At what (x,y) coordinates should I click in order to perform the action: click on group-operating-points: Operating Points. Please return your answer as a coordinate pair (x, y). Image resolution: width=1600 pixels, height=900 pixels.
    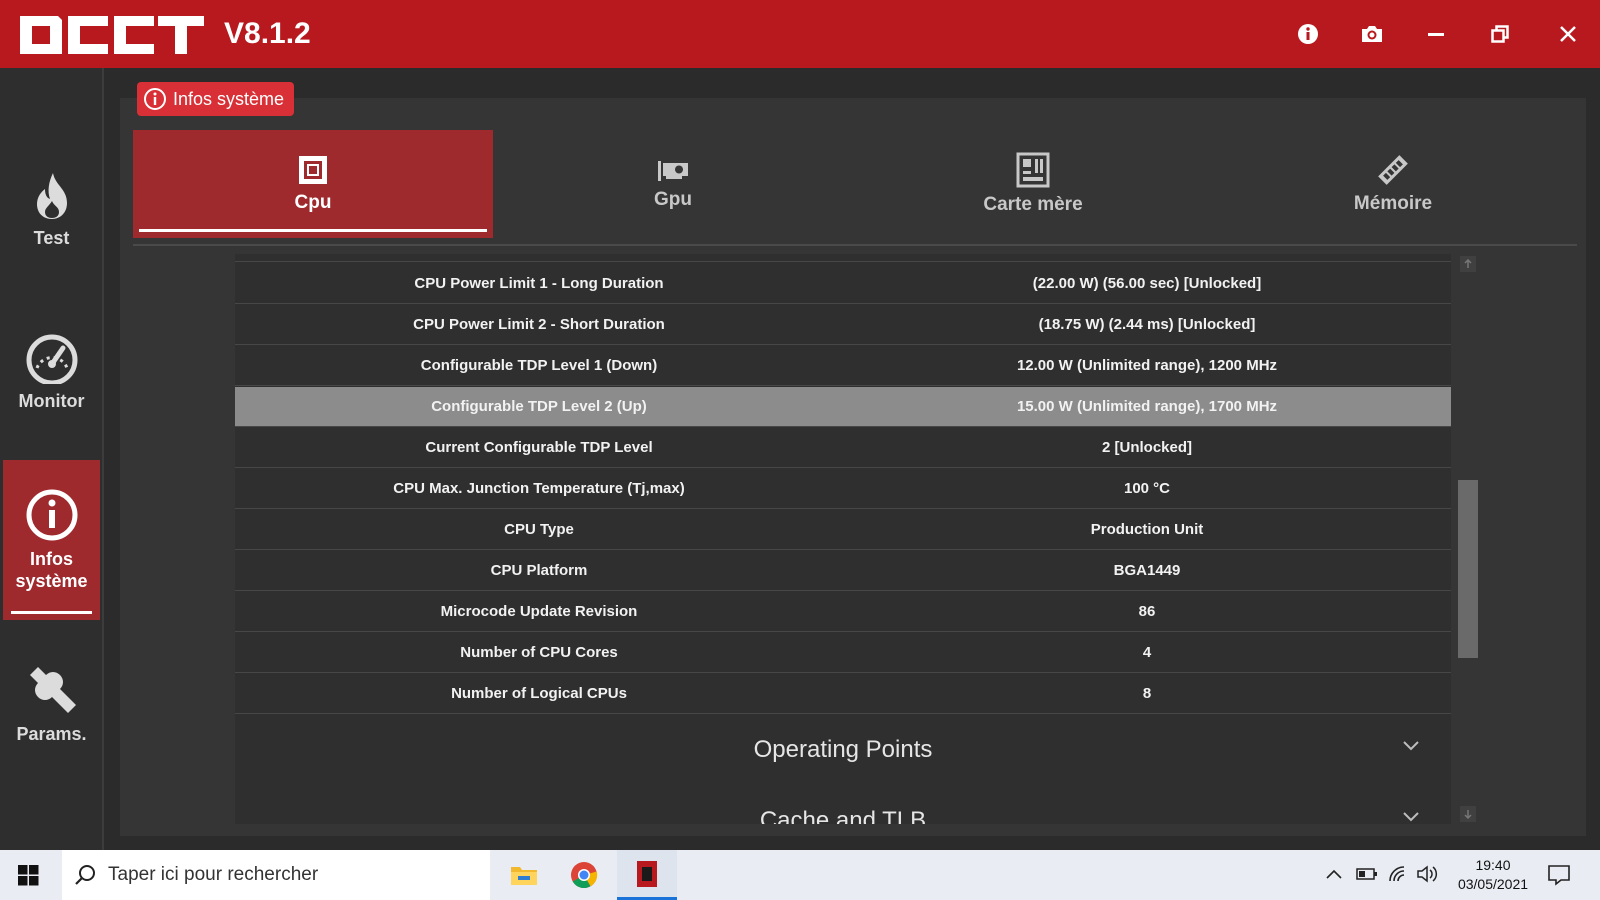
    Looking at the image, I should click on (843, 750).